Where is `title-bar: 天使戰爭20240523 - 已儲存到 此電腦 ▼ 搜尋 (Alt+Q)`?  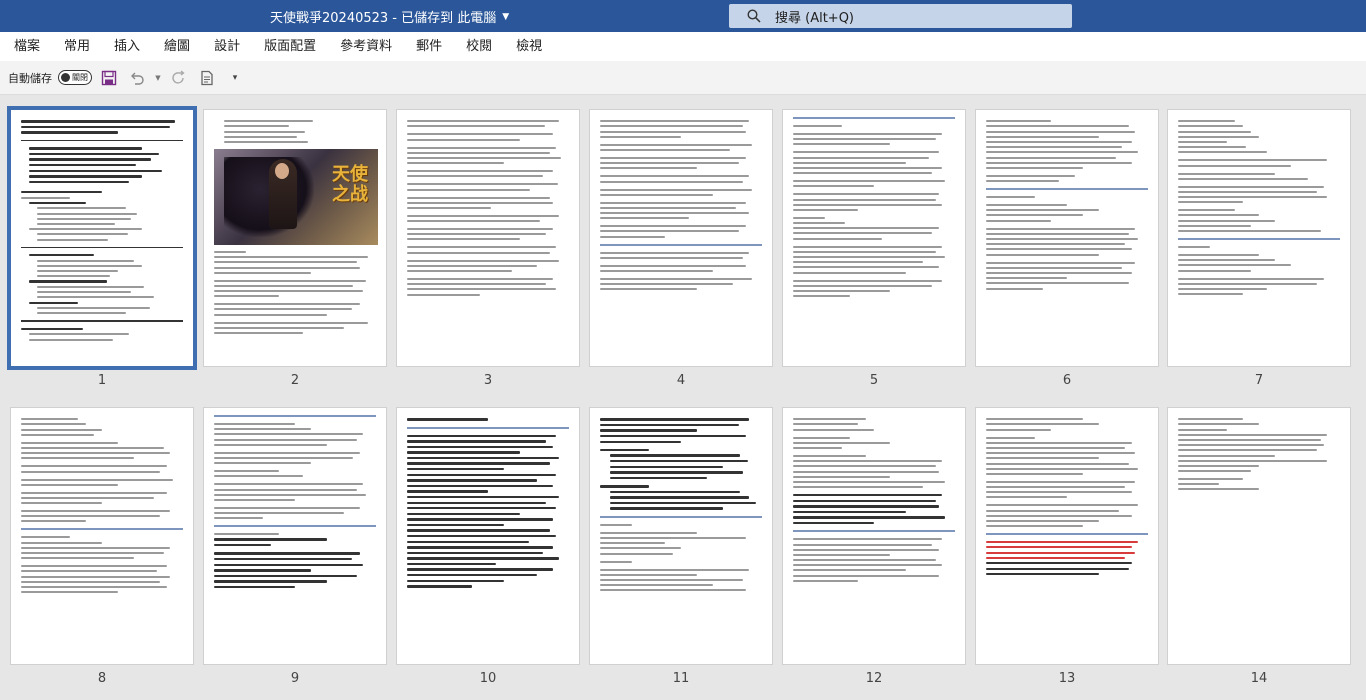
title-bar: 天使戰爭20240523 - 已儲存到 此電腦 ▼ 搜尋 (Alt+Q) is located at coordinates (683, 16).